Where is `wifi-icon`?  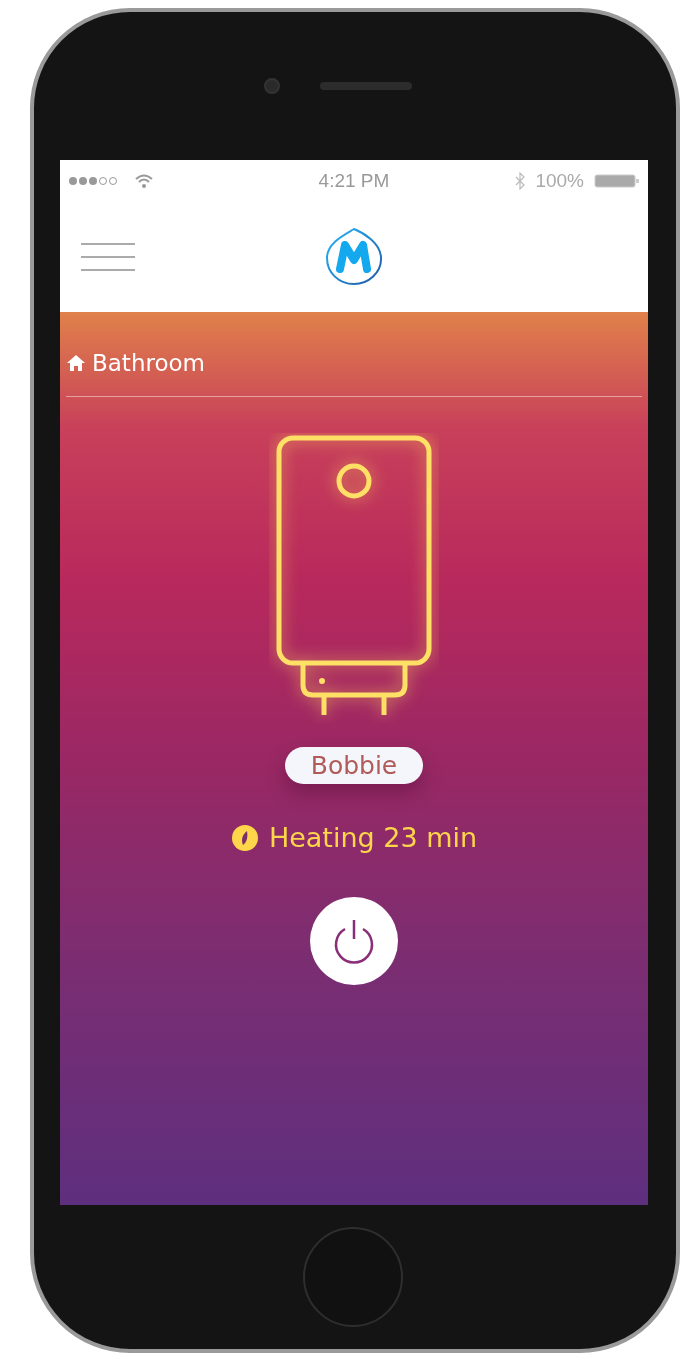
wifi-icon is located at coordinates (144, 181).